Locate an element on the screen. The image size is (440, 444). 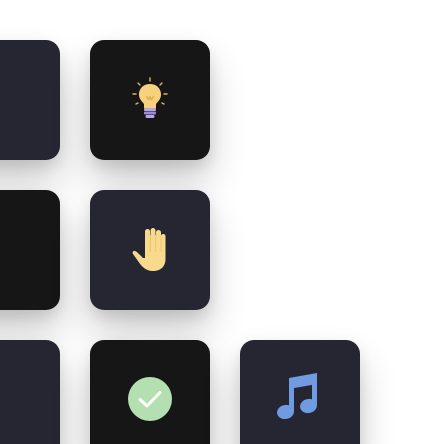
tile-bulb is located at coordinates (150, 100).